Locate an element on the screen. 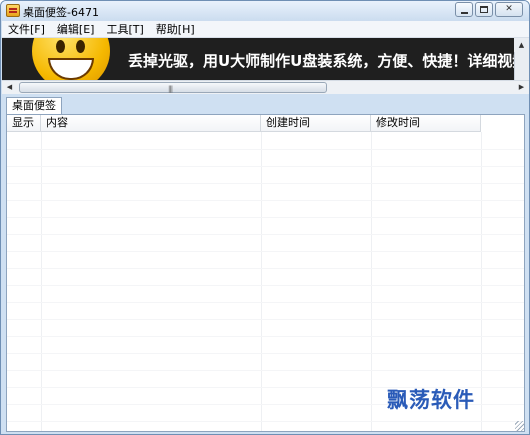  menu-tools: 工具[T] is located at coordinates (124, 29).